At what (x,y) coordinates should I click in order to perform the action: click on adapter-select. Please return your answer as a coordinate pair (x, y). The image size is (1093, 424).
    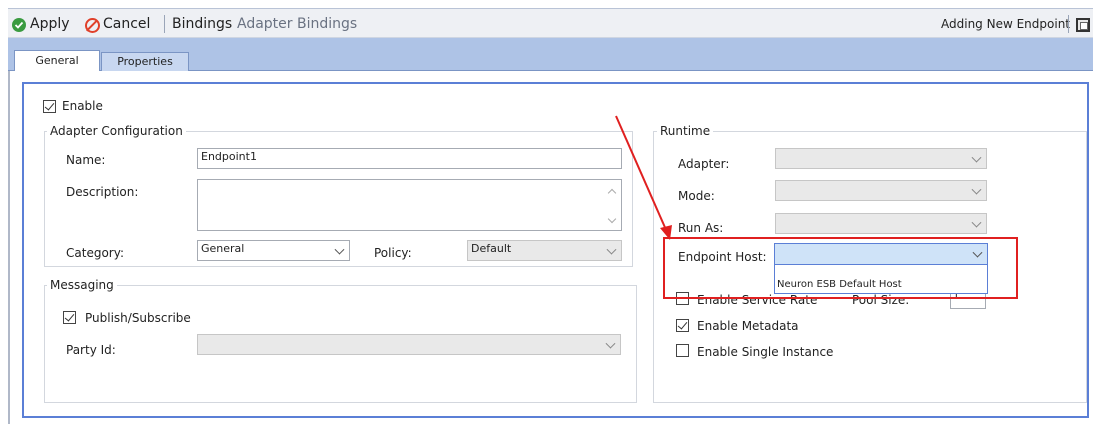
    Looking at the image, I should click on (881, 158).